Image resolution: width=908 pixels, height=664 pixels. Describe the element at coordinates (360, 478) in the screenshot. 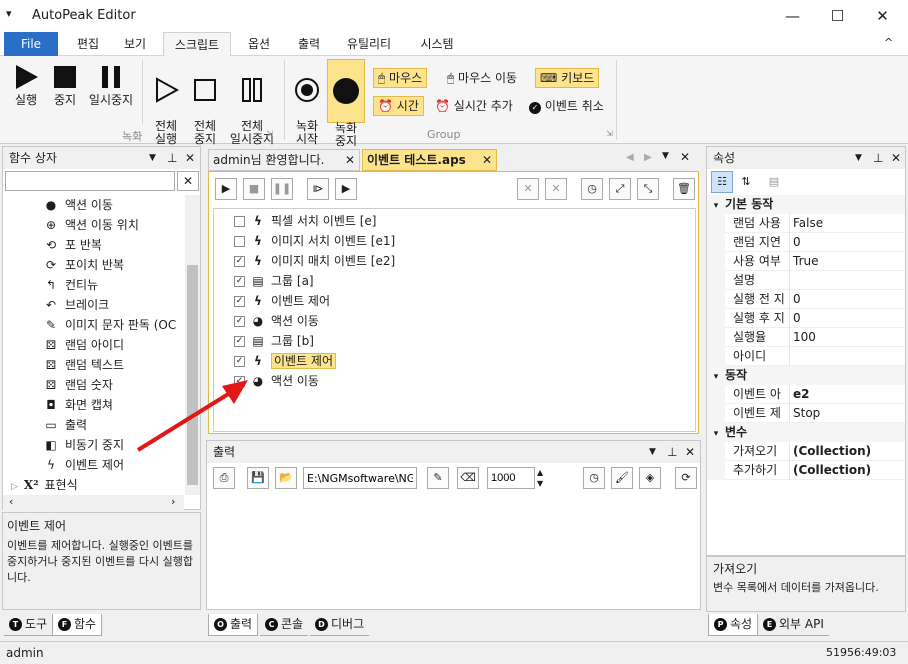

I see `output-path-input` at that location.